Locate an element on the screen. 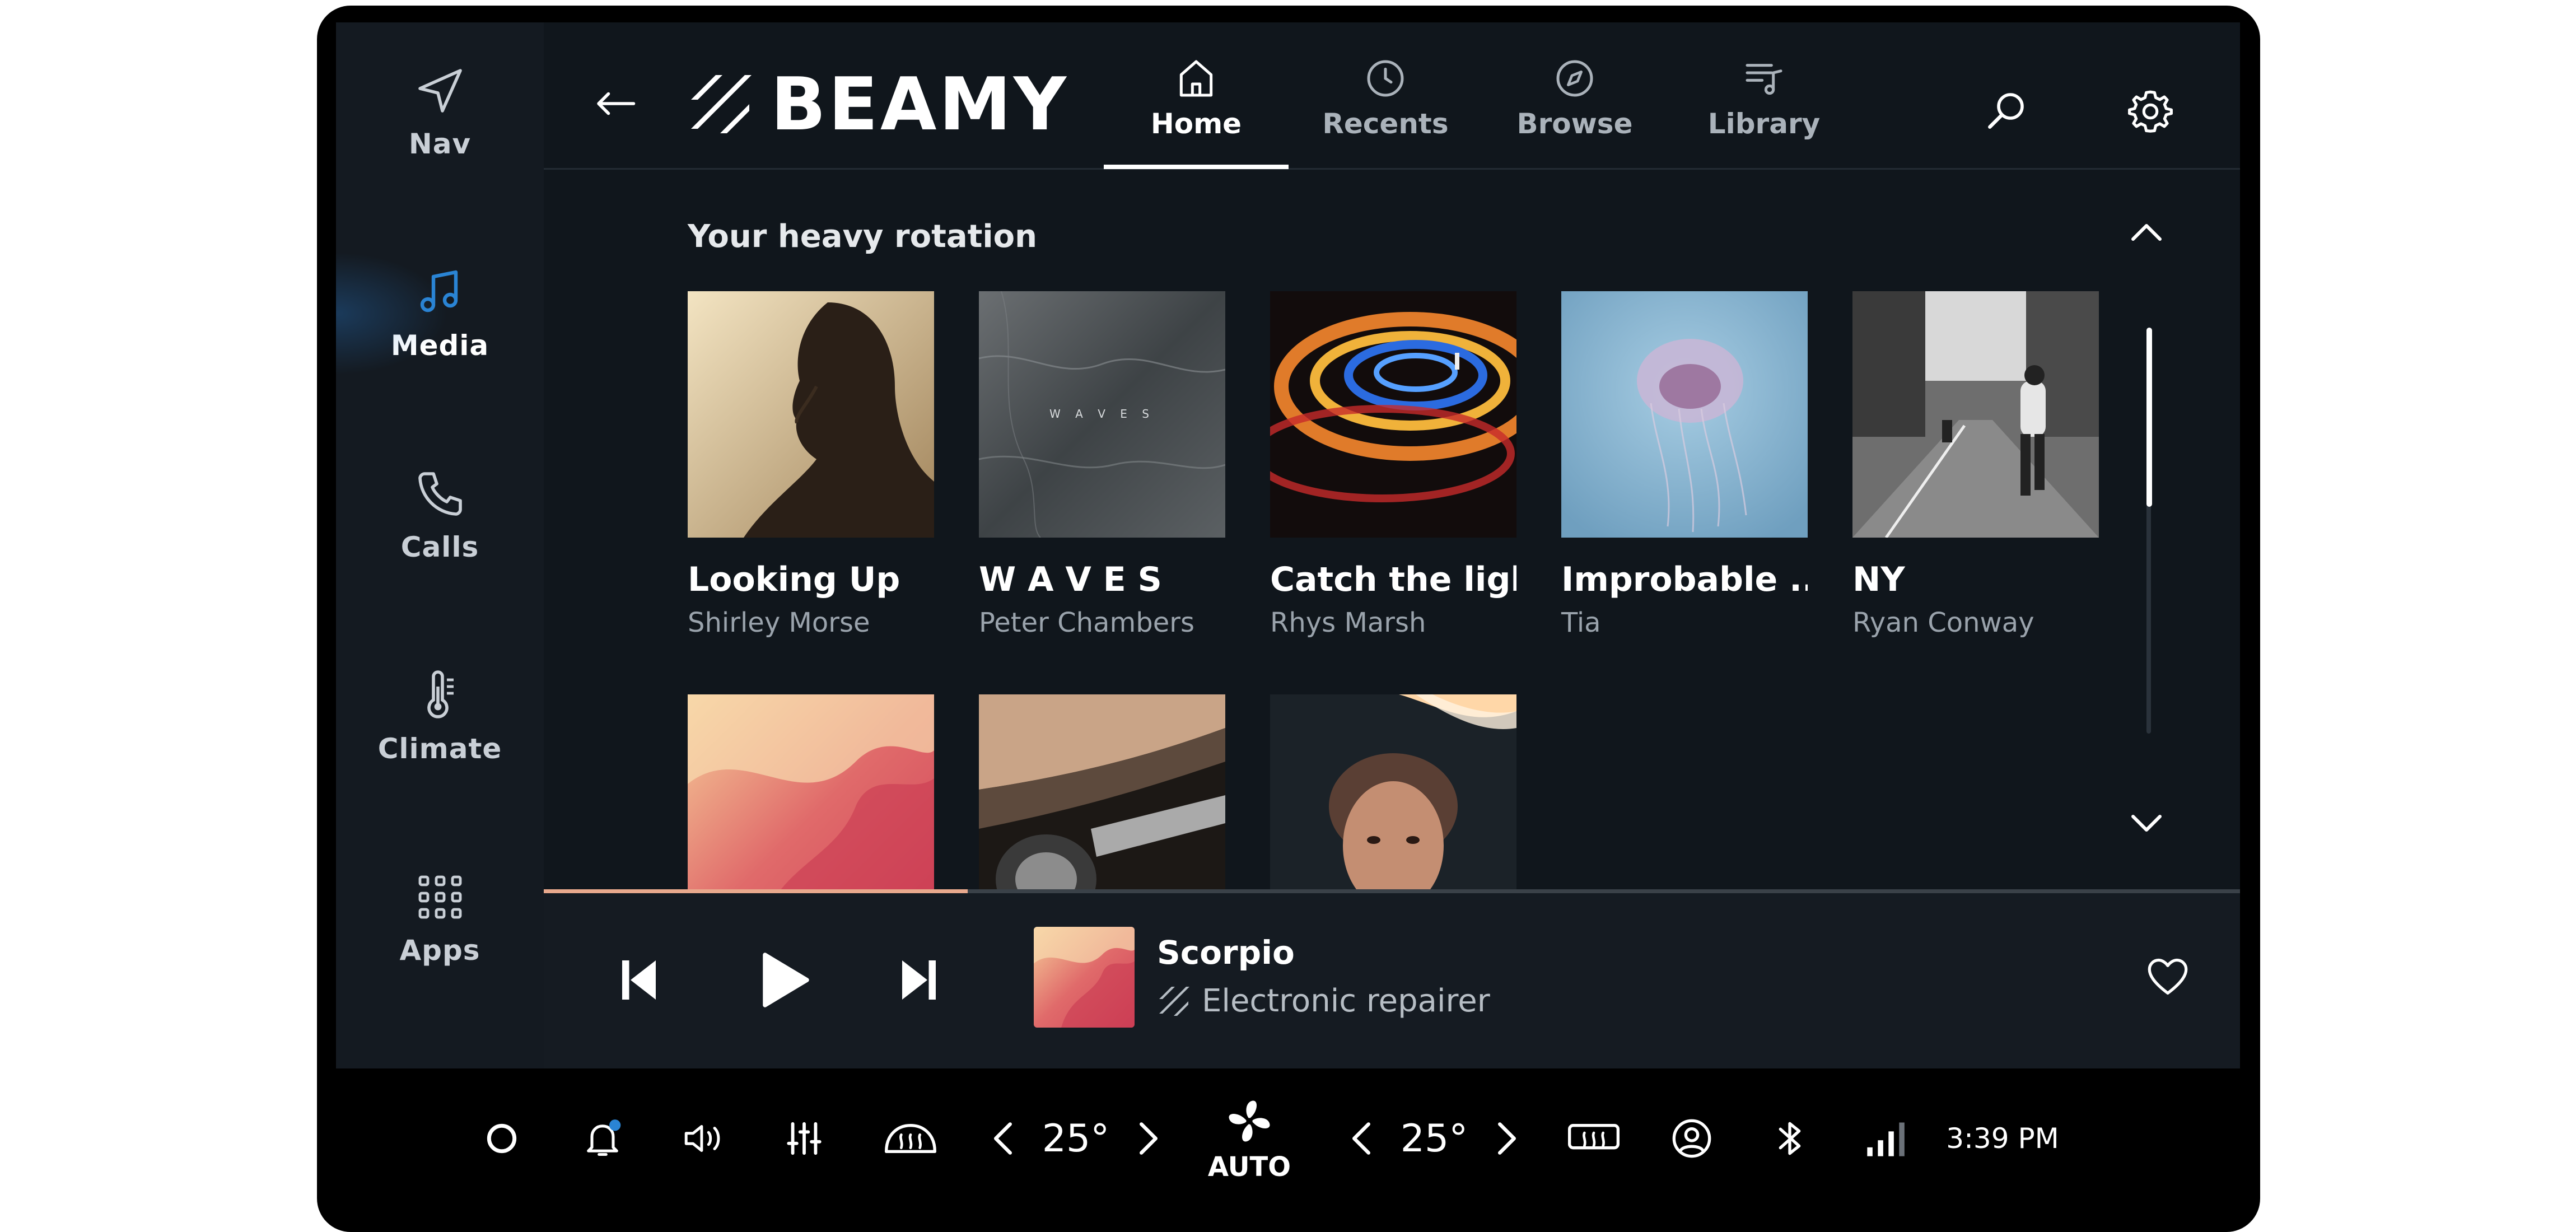 This screenshot has width=2576, height=1232. clock: 3:39 PM is located at coordinates (2003, 1138).